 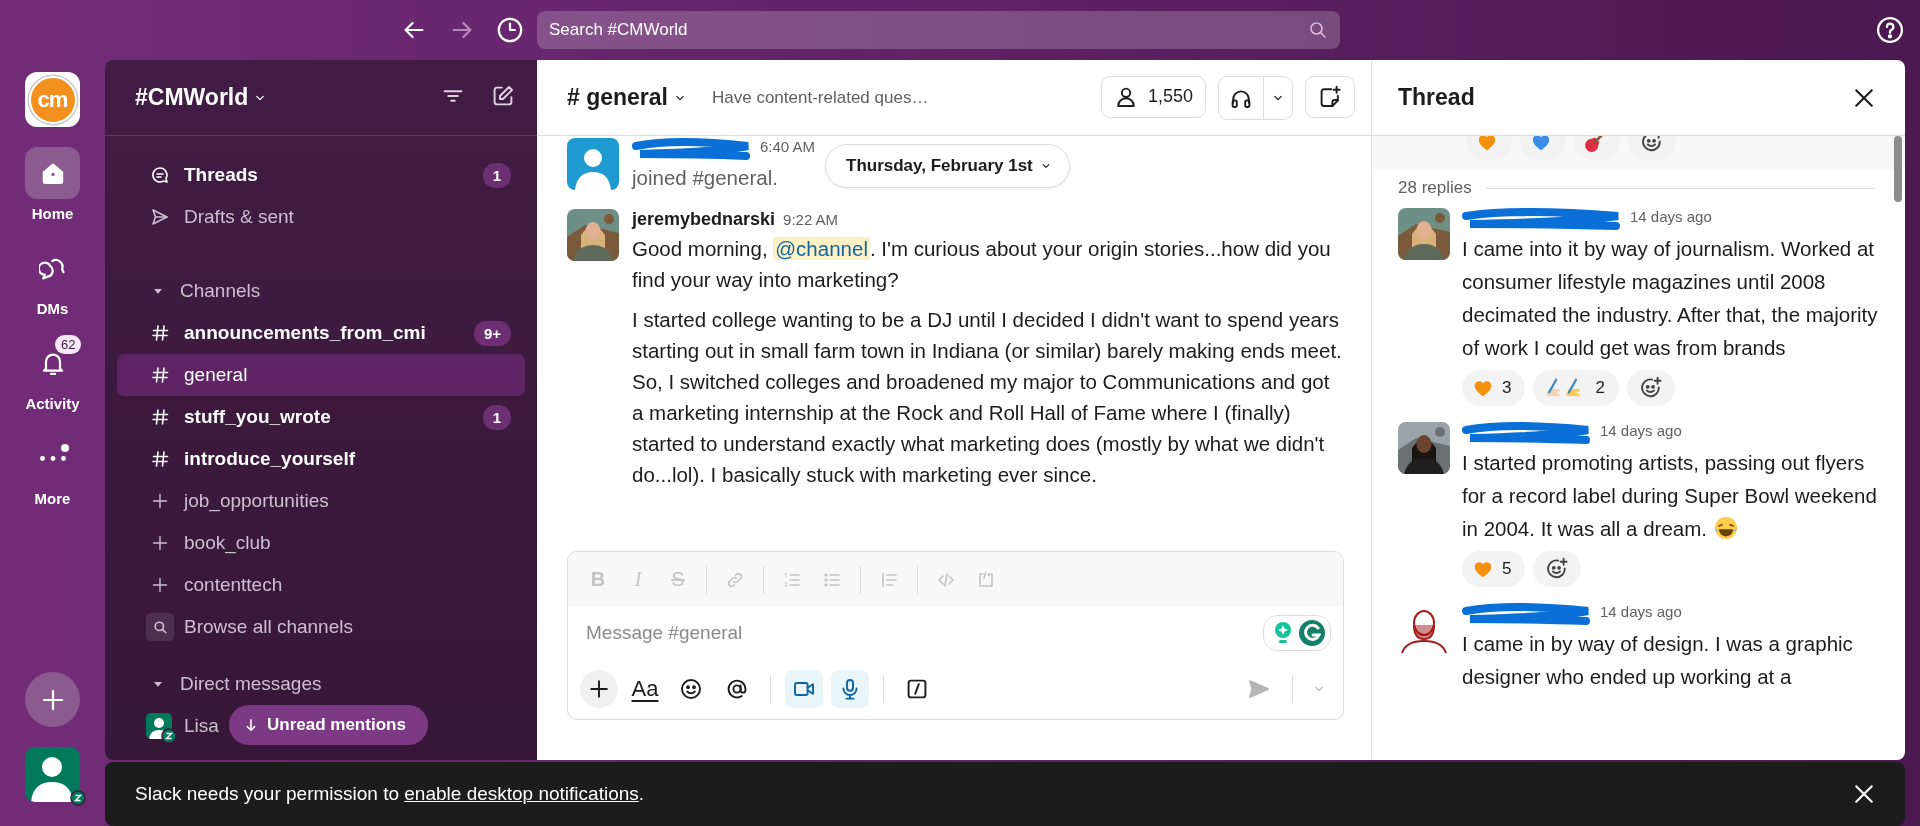 What do you see at coordinates (1494, 388) in the screenshot?
I see `reaction-pill: 3` at bounding box center [1494, 388].